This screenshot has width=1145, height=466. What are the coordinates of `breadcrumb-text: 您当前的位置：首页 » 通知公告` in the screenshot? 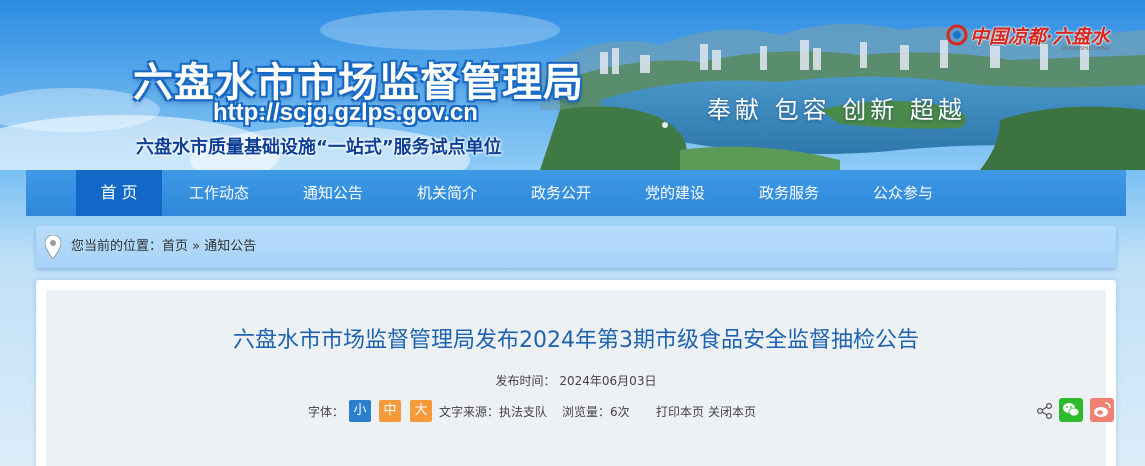 It's located at (163, 247).